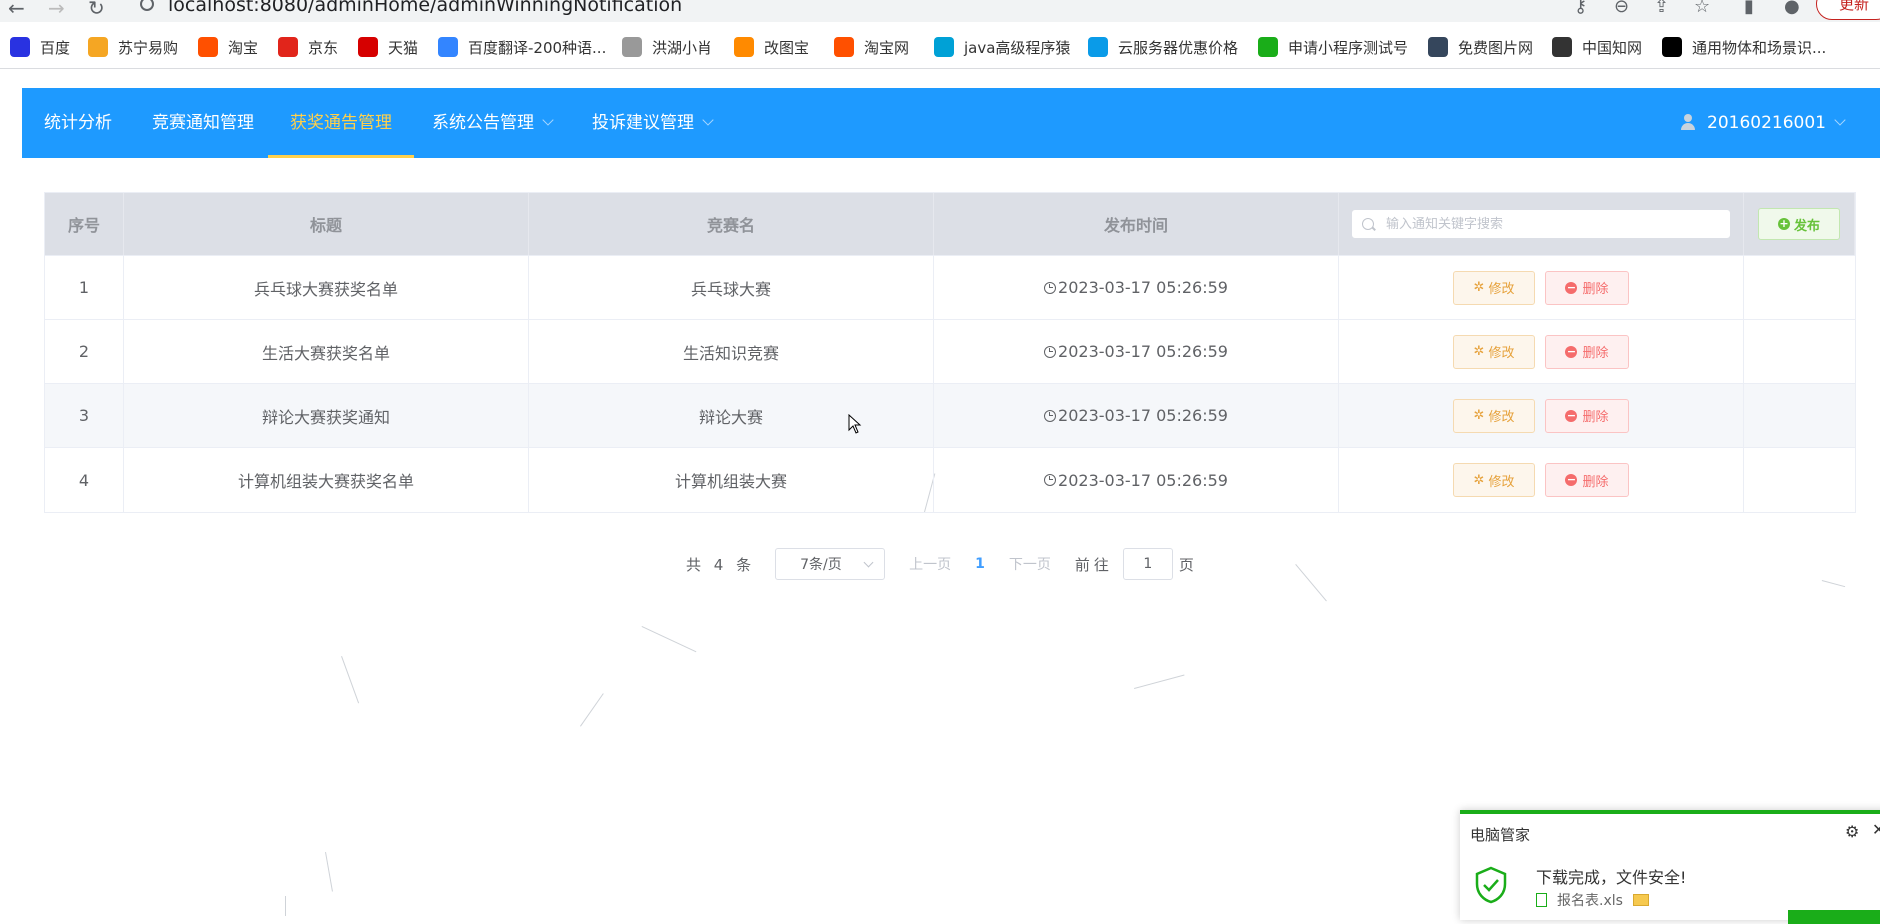 This screenshot has width=1880, height=924. I want to click on bookmark-label: java高级程序猿, so click(1017, 47).